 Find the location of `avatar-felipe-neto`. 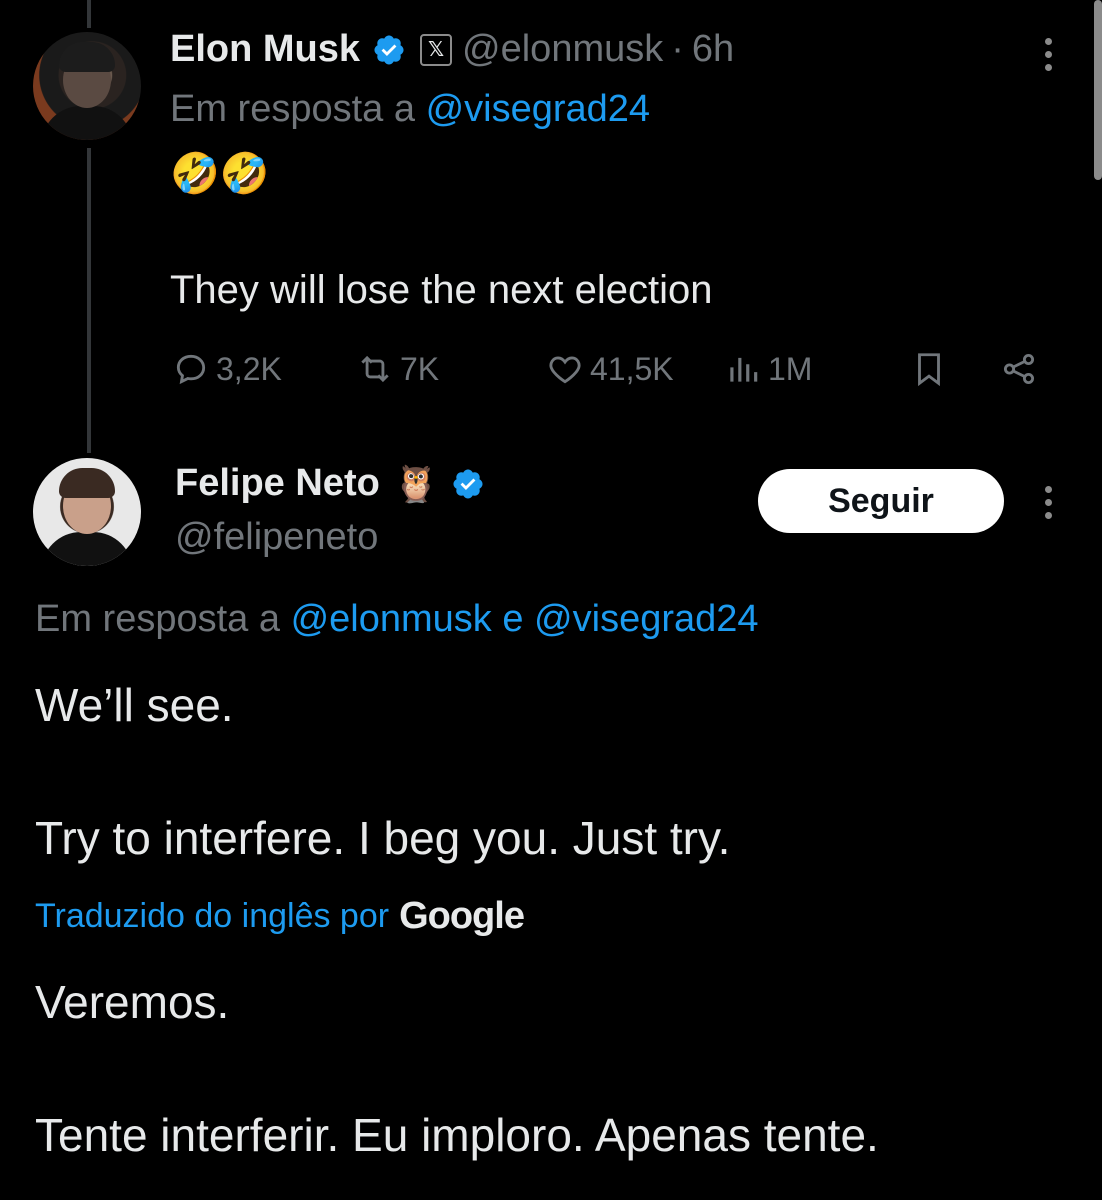

avatar-felipe-neto is located at coordinates (87, 512).